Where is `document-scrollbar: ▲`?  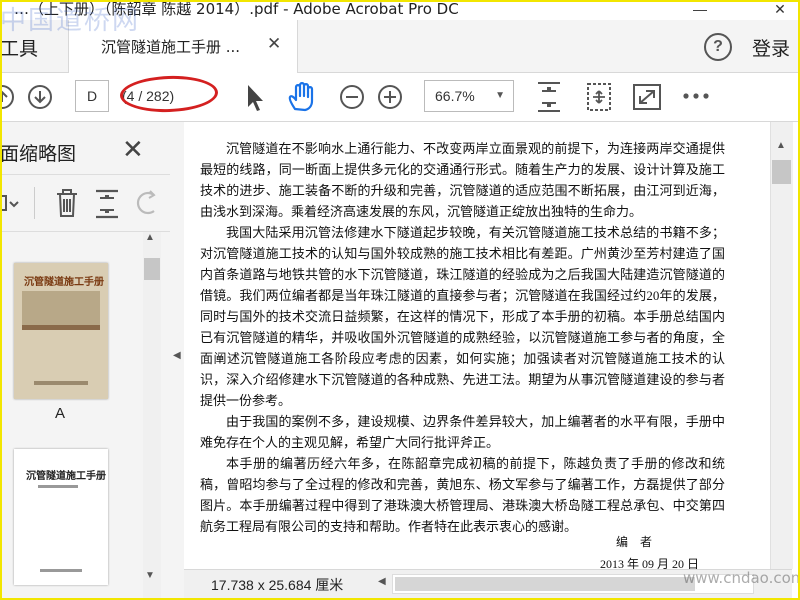 document-scrollbar: ▲ is located at coordinates (781, 345).